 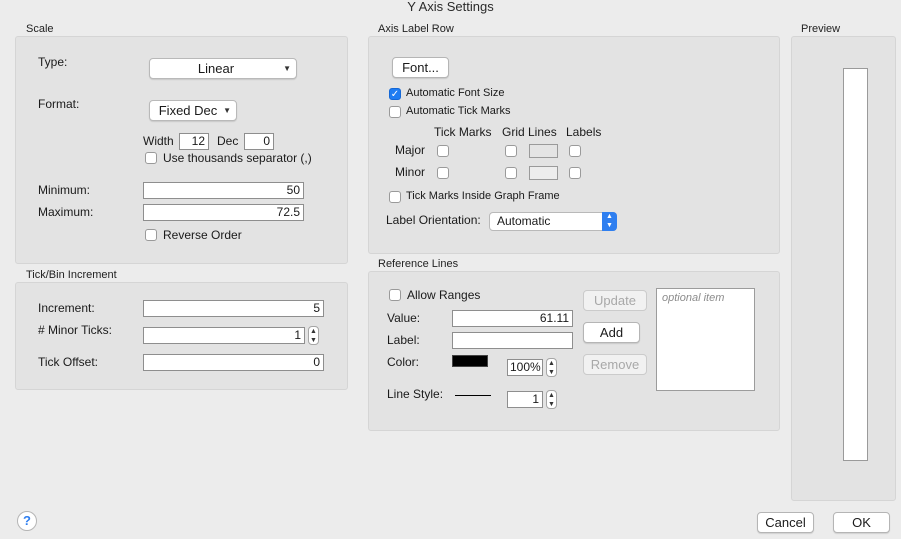 I want to click on minor-ticks-field: 1, so click(x=224, y=335).